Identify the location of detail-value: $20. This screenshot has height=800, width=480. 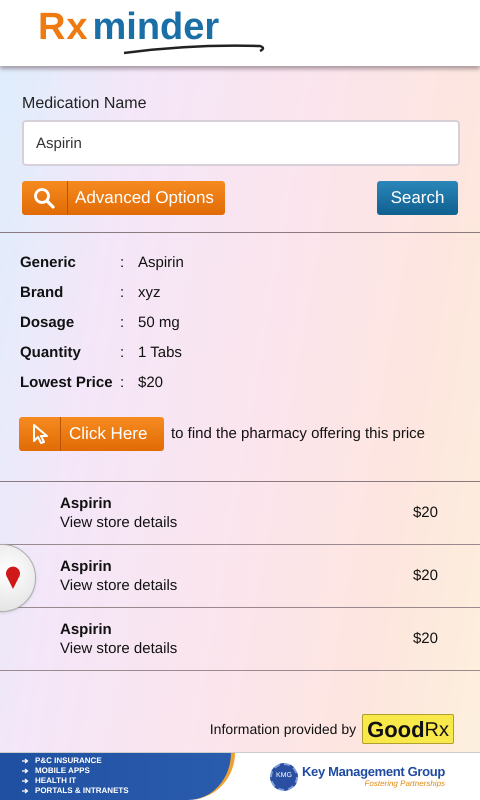
(151, 382).